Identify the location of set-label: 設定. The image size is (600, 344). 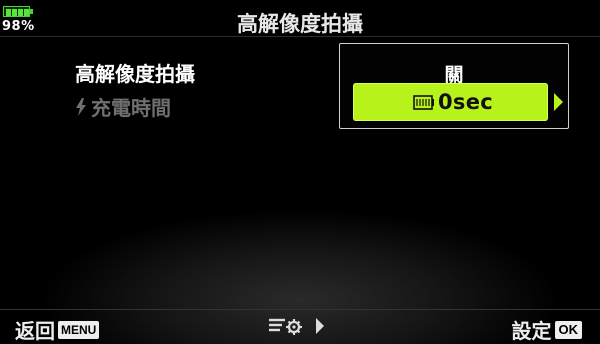
(531, 331).